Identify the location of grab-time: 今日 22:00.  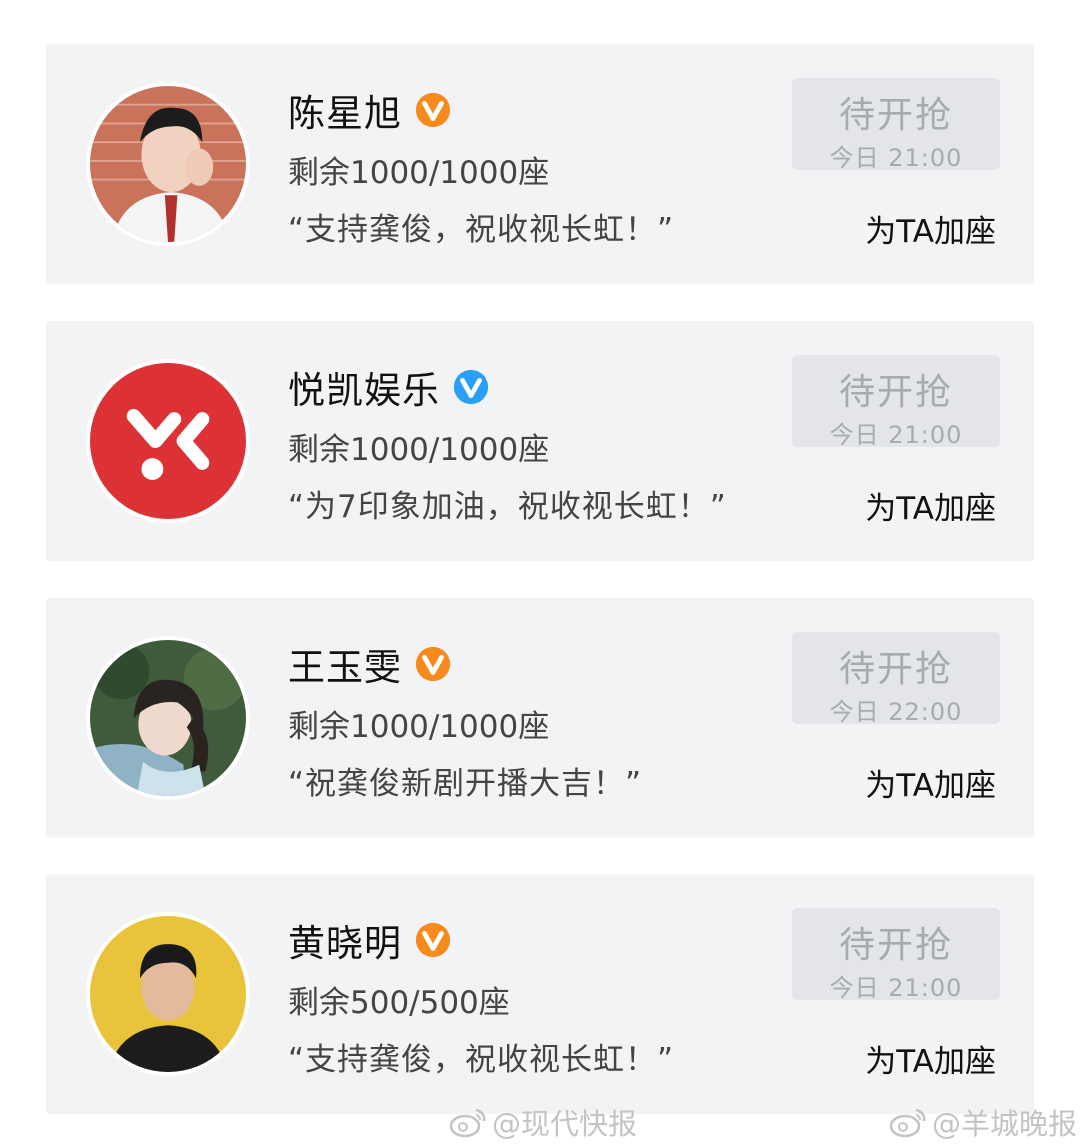
(896, 712).